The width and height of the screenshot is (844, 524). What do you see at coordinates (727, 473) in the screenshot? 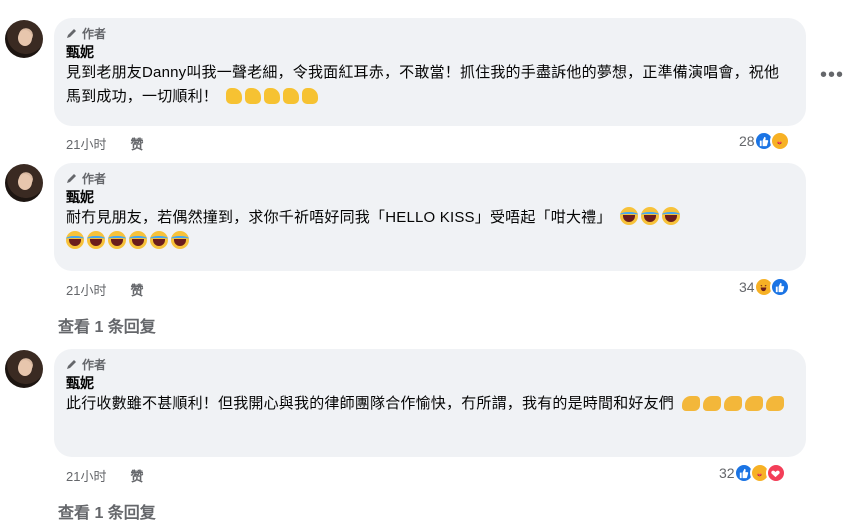
I see `reaction-count: 32` at bounding box center [727, 473].